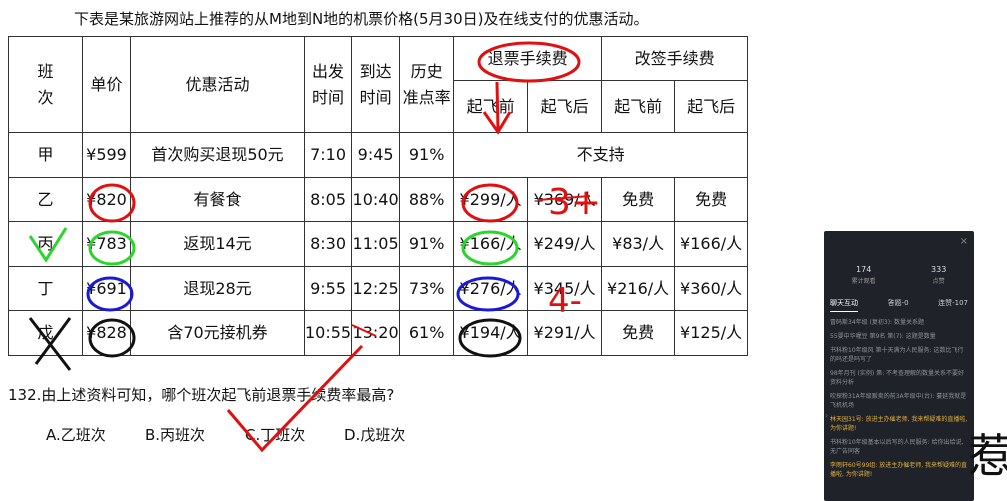  What do you see at coordinates (601, 155) in the screenshot?
I see `cell-no-support: 不支持` at bounding box center [601, 155].